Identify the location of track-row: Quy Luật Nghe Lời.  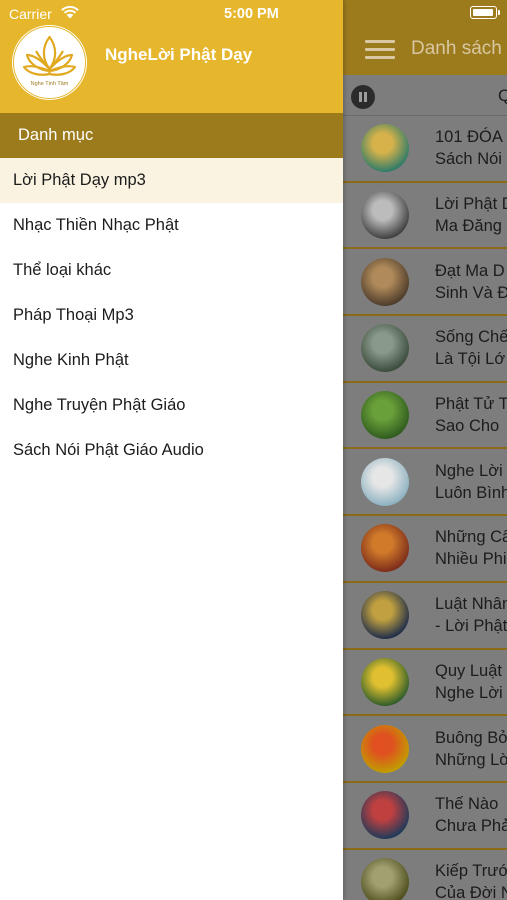
(425, 683).